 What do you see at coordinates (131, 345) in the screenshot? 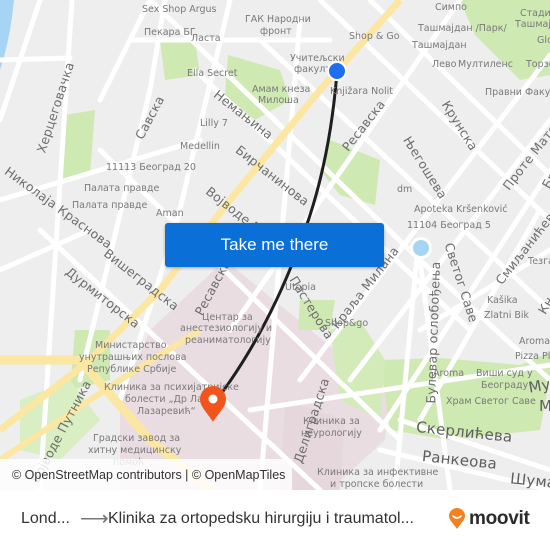
I see `place-label: Министарство` at bounding box center [131, 345].